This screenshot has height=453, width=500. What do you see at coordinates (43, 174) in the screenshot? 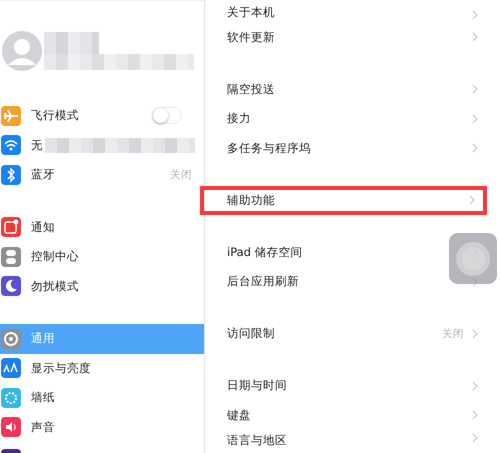
I see `sidebar-label: 蓝牙` at bounding box center [43, 174].